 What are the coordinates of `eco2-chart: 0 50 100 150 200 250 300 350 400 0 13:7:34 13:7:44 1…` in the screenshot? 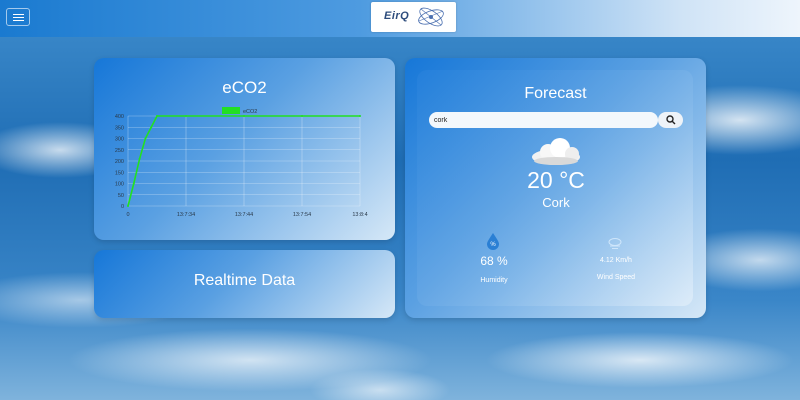 It's located at (241, 162).